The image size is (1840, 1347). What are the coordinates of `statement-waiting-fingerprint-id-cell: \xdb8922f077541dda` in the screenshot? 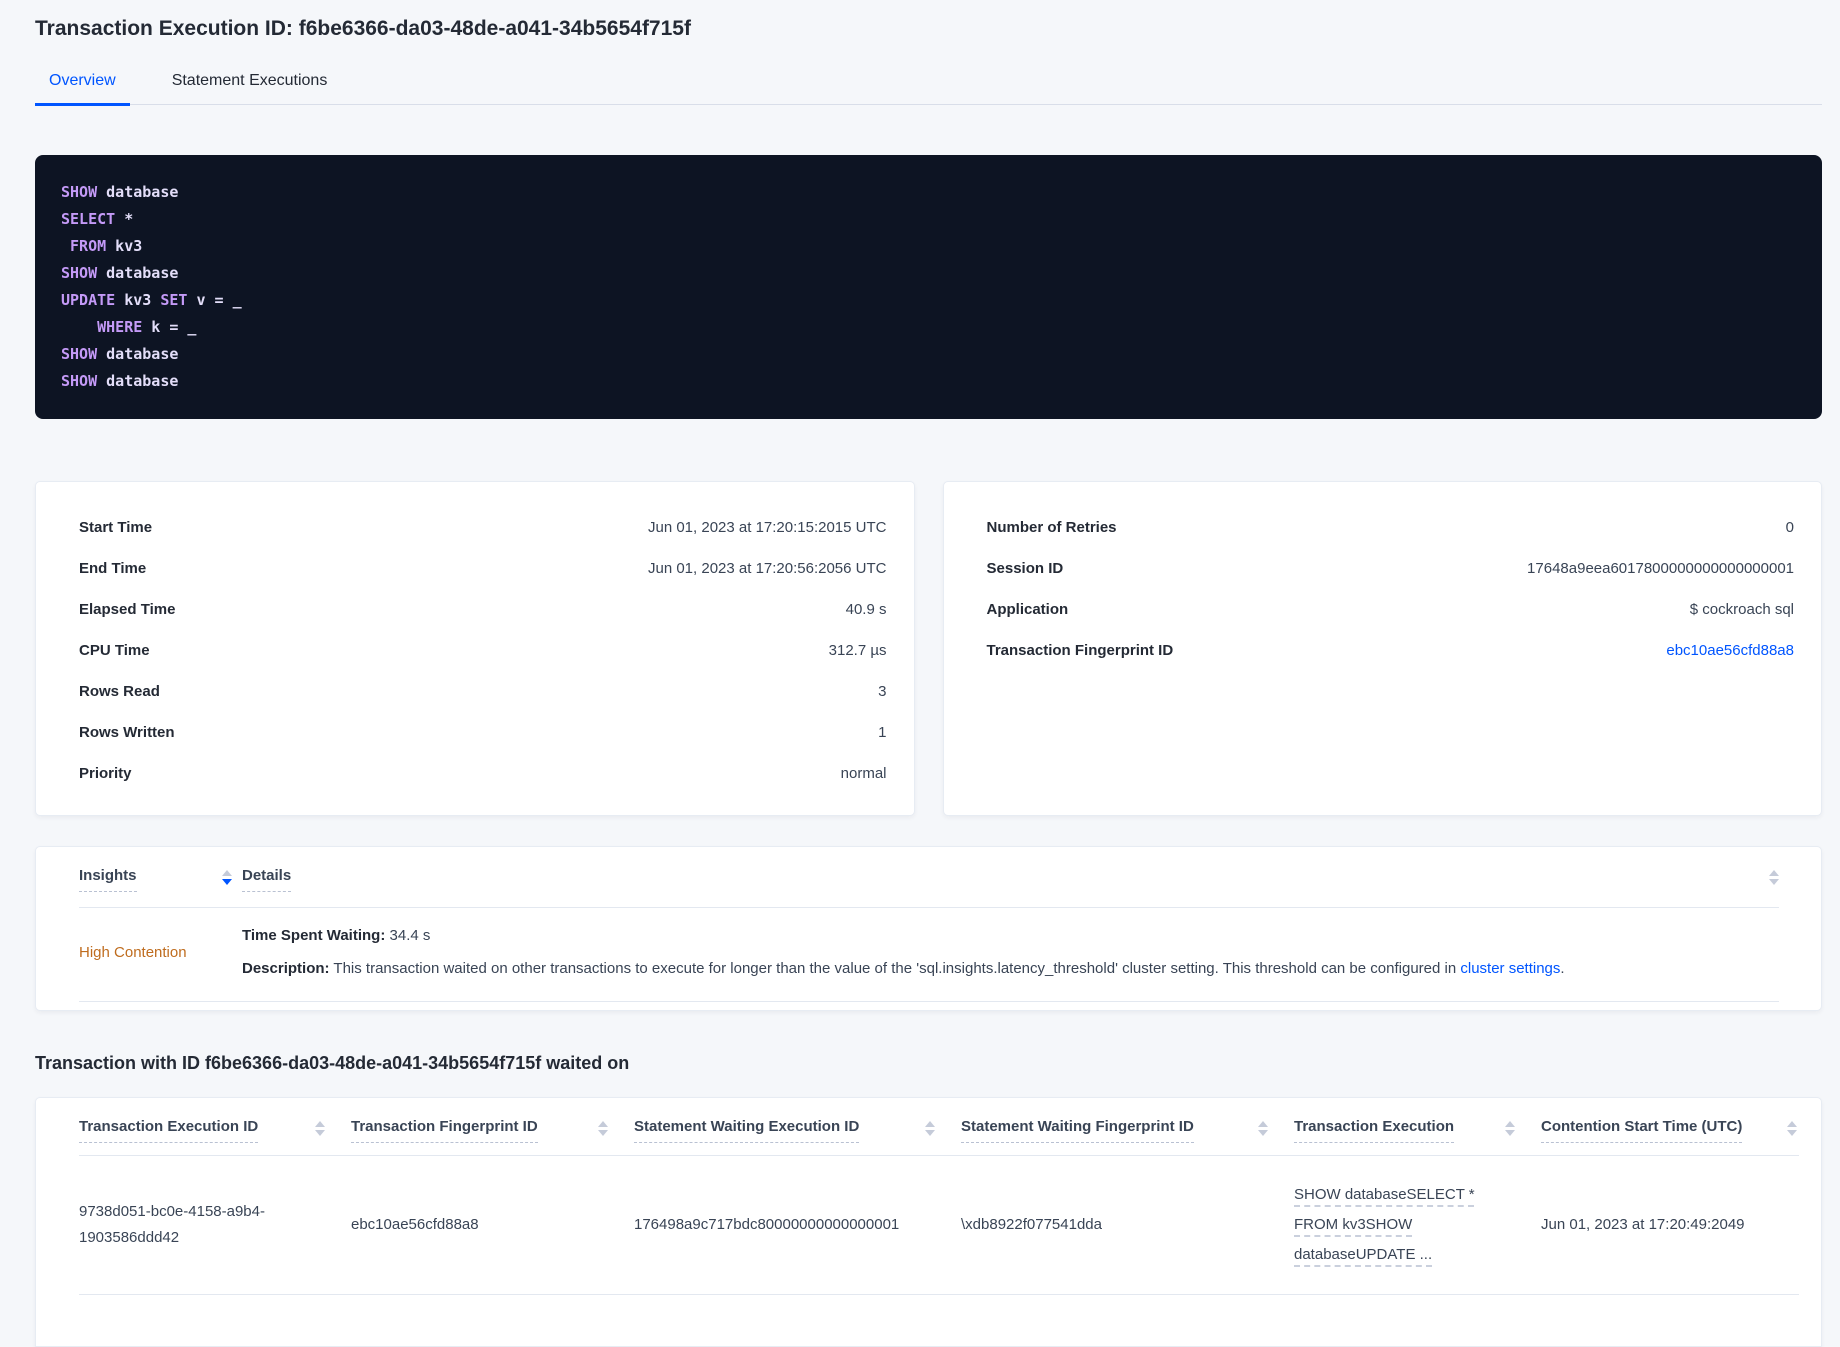 It's located at (1031, 1224).